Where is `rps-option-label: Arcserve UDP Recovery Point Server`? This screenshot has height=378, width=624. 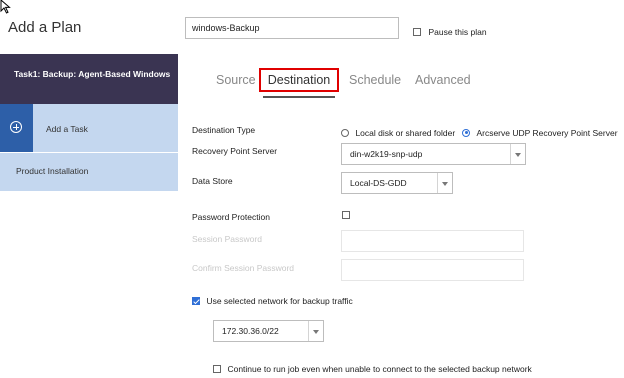
rps-option-label: Arcserve UDP Recovery Point Server is located at coordinates (547, 132).